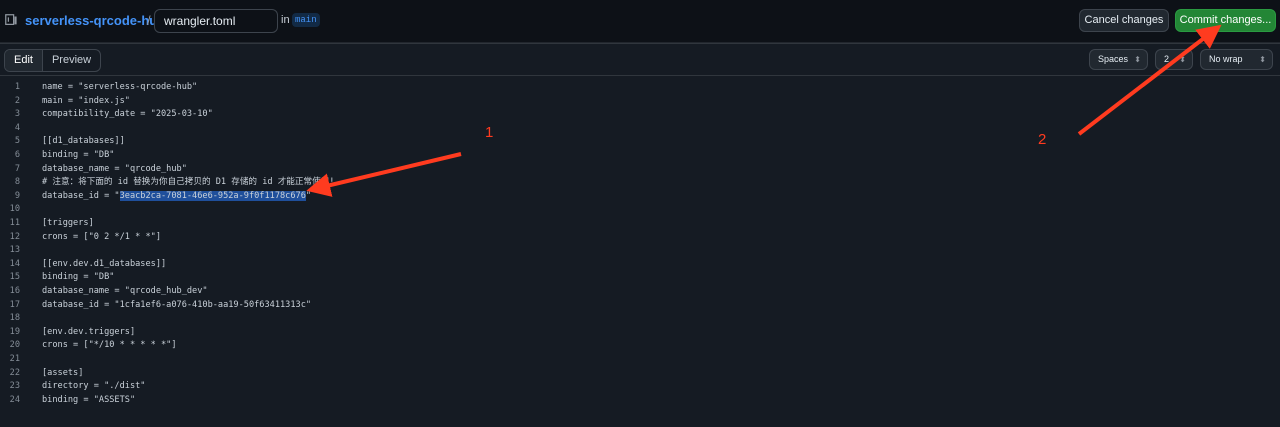 The image size is (1280, 427). Describe the element at coordinates (1113, 59) in the screenshot. I see `indent-mode-value: Spaces` at that location.